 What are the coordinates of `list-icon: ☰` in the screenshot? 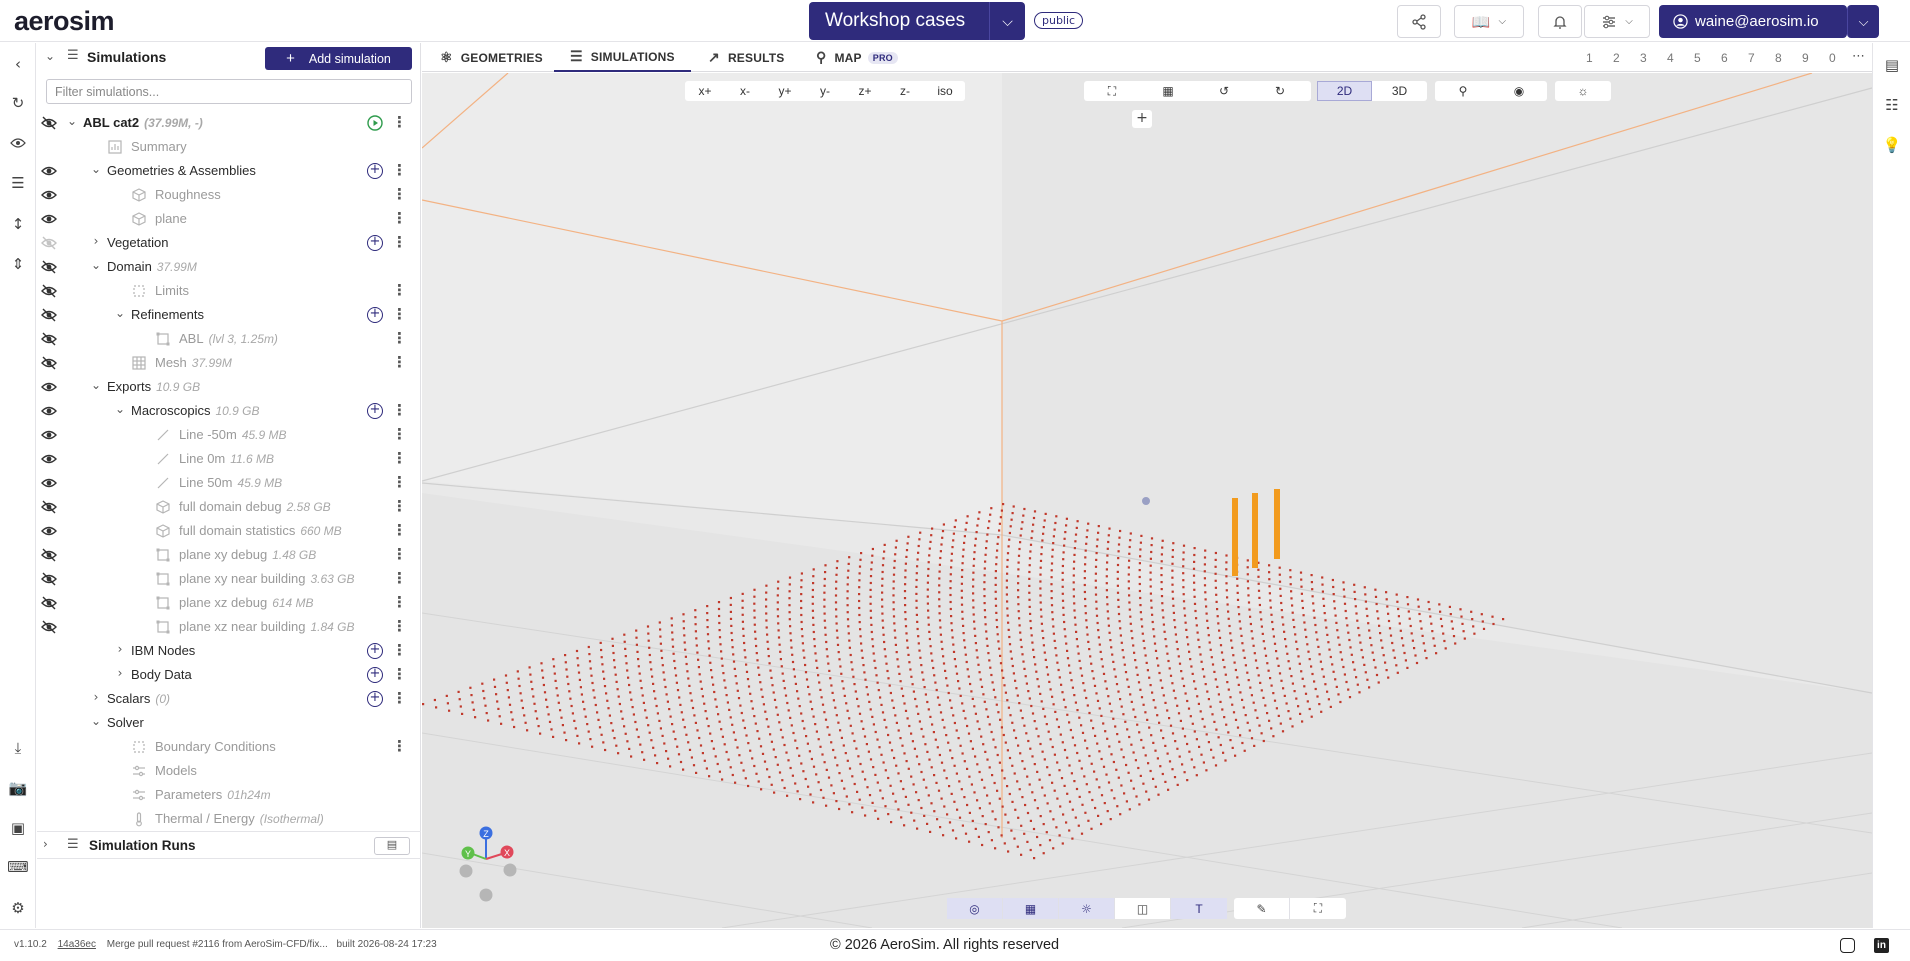 It's located at (18, 183).